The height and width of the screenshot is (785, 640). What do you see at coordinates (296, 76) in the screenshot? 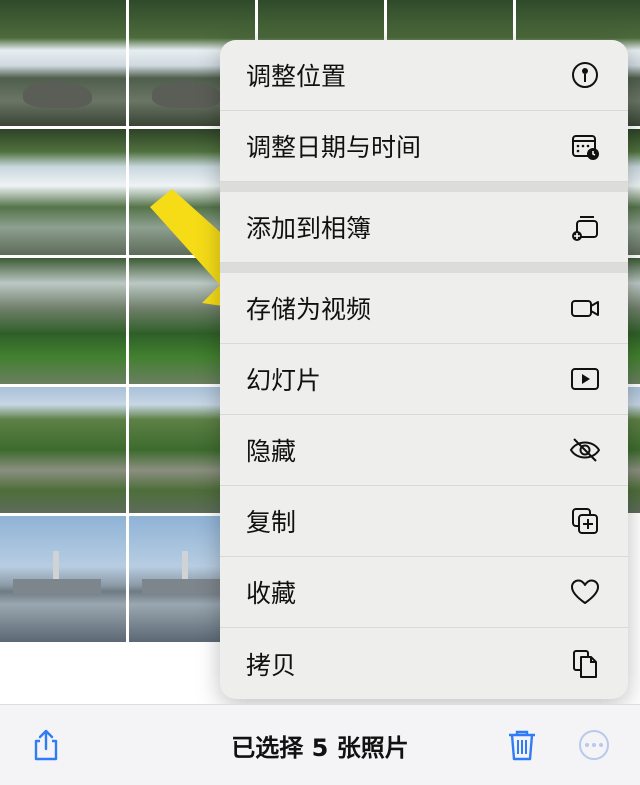
I see `menu-item-label: 调整位置` at bounding box center [296, 76].